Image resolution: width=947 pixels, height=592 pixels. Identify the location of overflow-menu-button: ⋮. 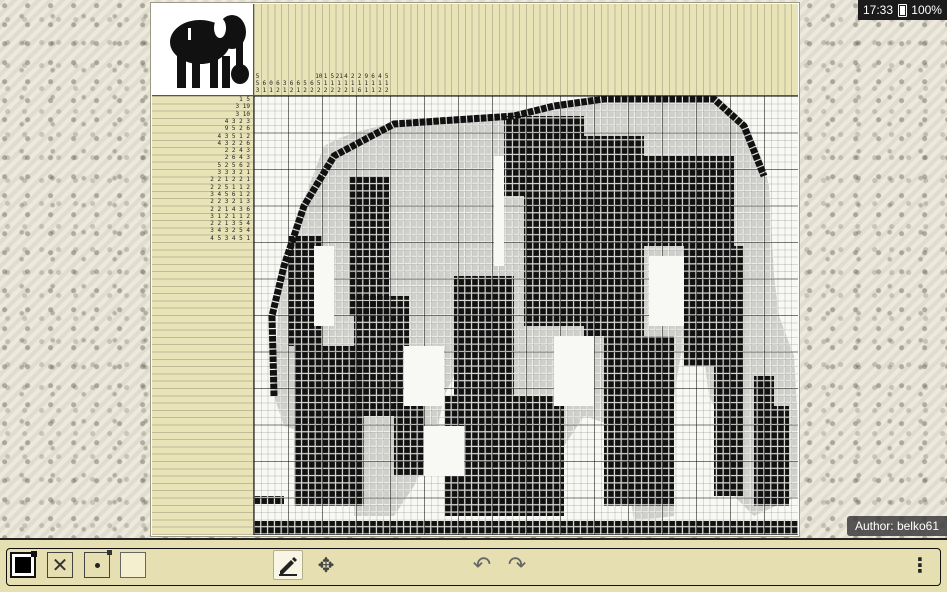
(920, 565).